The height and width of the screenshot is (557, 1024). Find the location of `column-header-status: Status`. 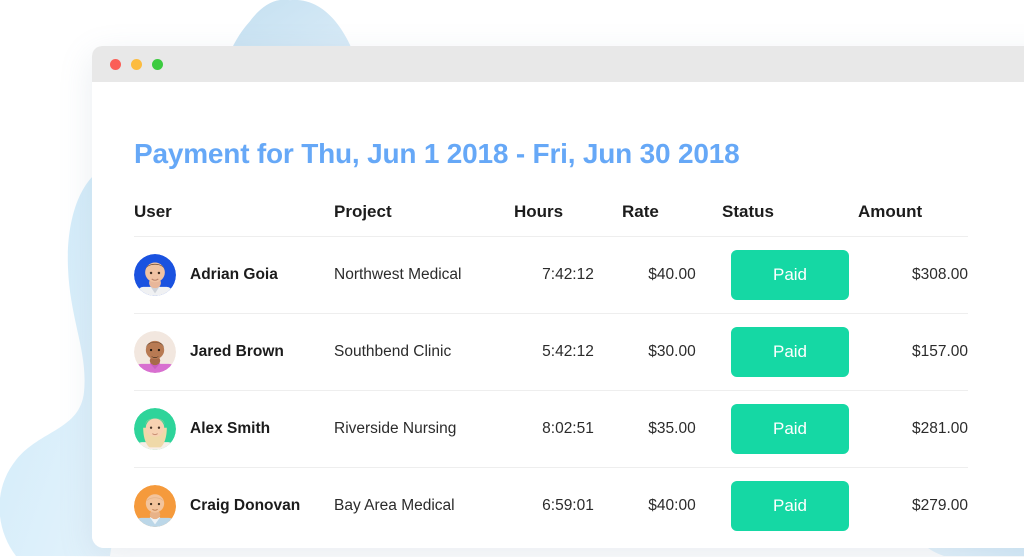

column-header-status: Status is located at coordinates (790, 219).